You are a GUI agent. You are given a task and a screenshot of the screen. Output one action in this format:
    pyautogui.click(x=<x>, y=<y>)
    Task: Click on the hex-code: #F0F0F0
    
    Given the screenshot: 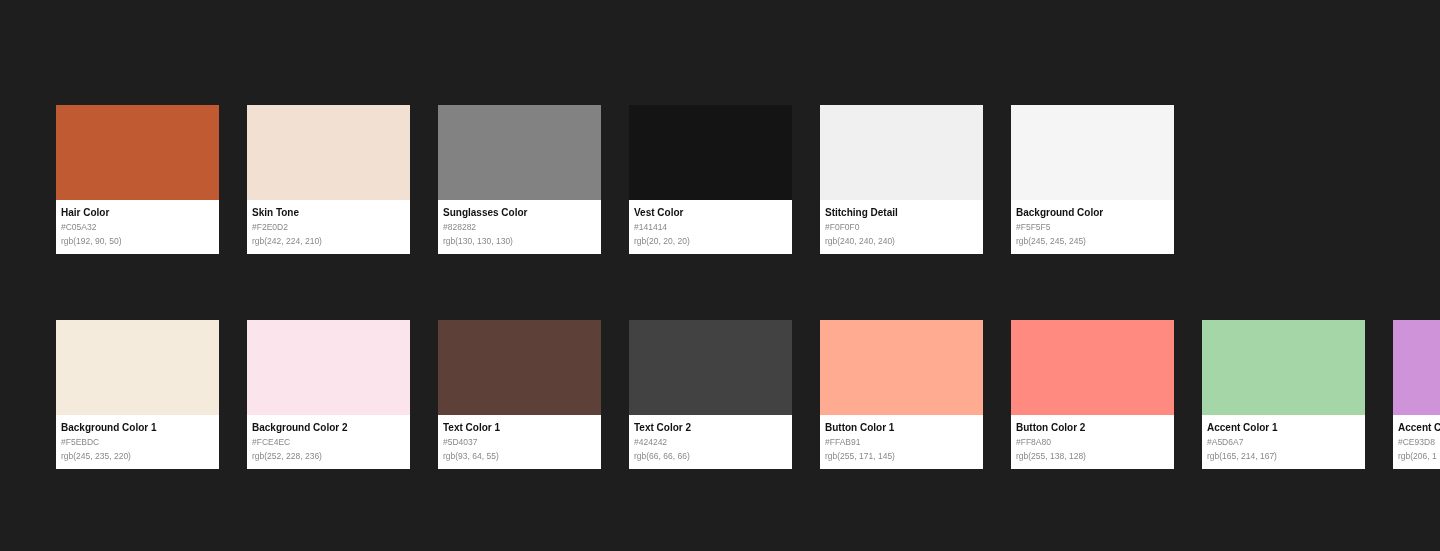 What is the action you would take?
    pyautogui.click(x=843, y=227)
    